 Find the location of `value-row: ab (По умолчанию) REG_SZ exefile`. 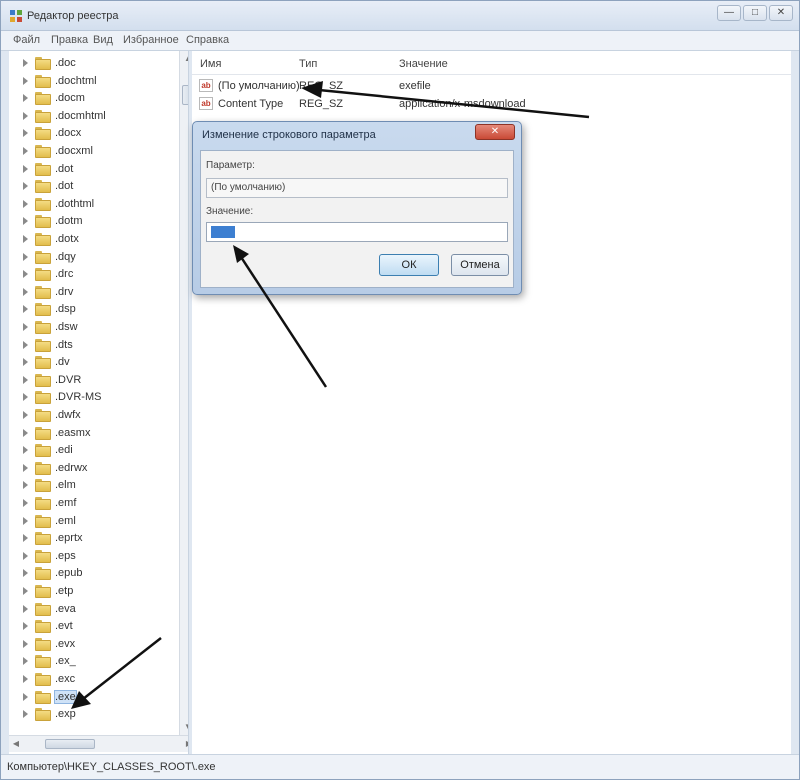

value-row: ab (По умолчанию) REG_SZ exefile is located at coordinates (491, 86).